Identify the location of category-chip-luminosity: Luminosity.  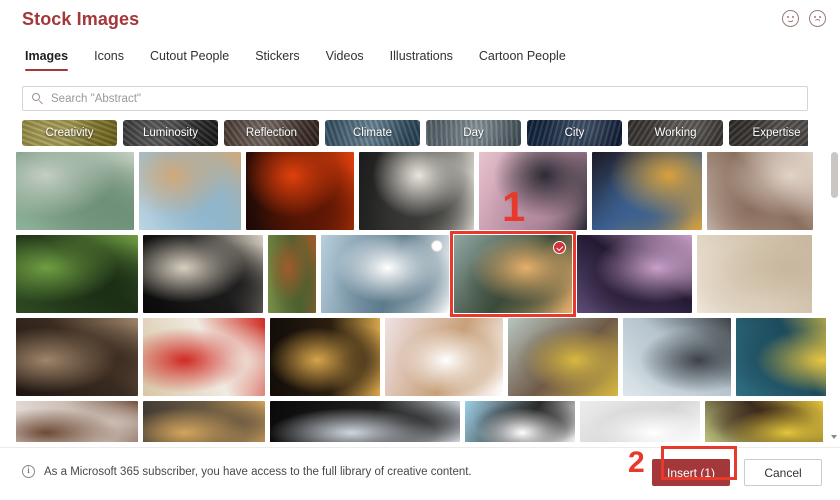
(170, 133).